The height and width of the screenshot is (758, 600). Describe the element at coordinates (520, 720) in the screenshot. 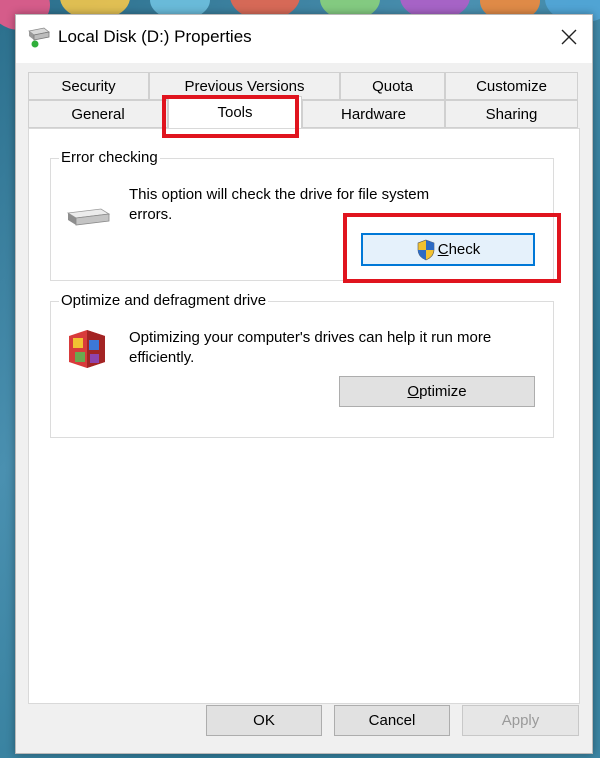

I see `apply-button: Apply` at that location.